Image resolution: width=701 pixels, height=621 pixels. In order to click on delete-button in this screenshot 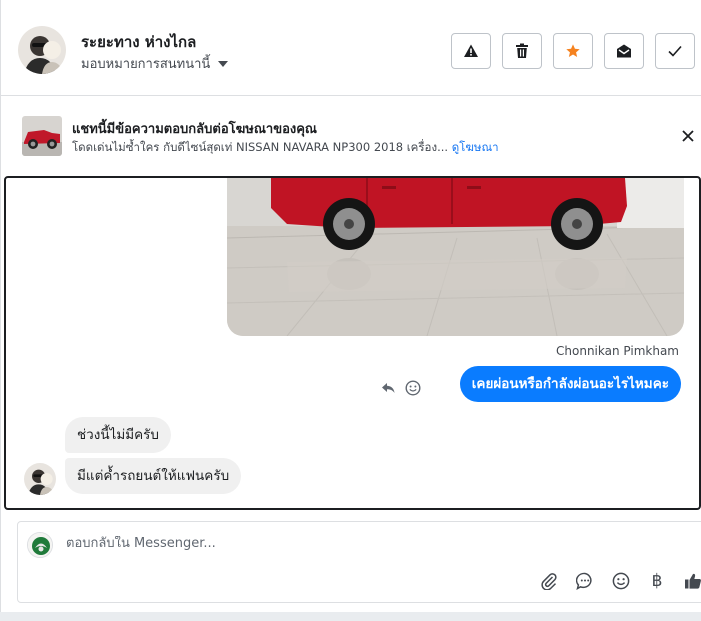, I will do `click(522, 51)`.